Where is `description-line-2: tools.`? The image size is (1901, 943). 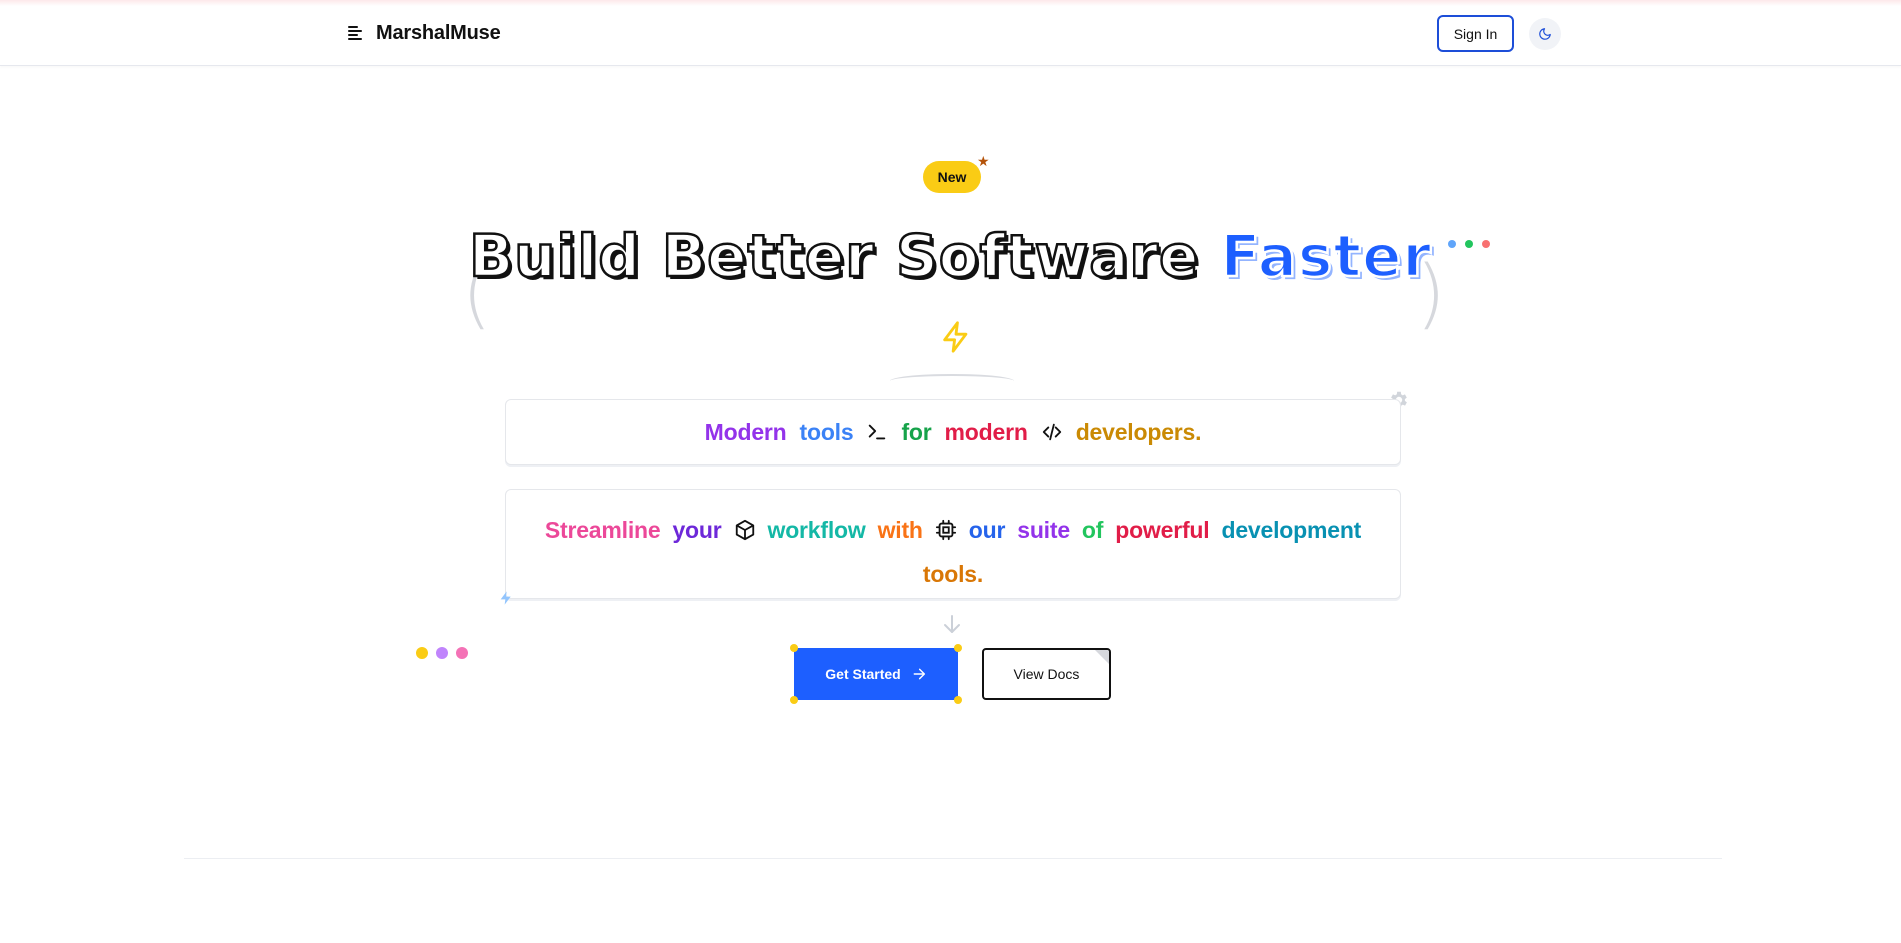
description-line-2: tools. is located at coordinates (953, 574).